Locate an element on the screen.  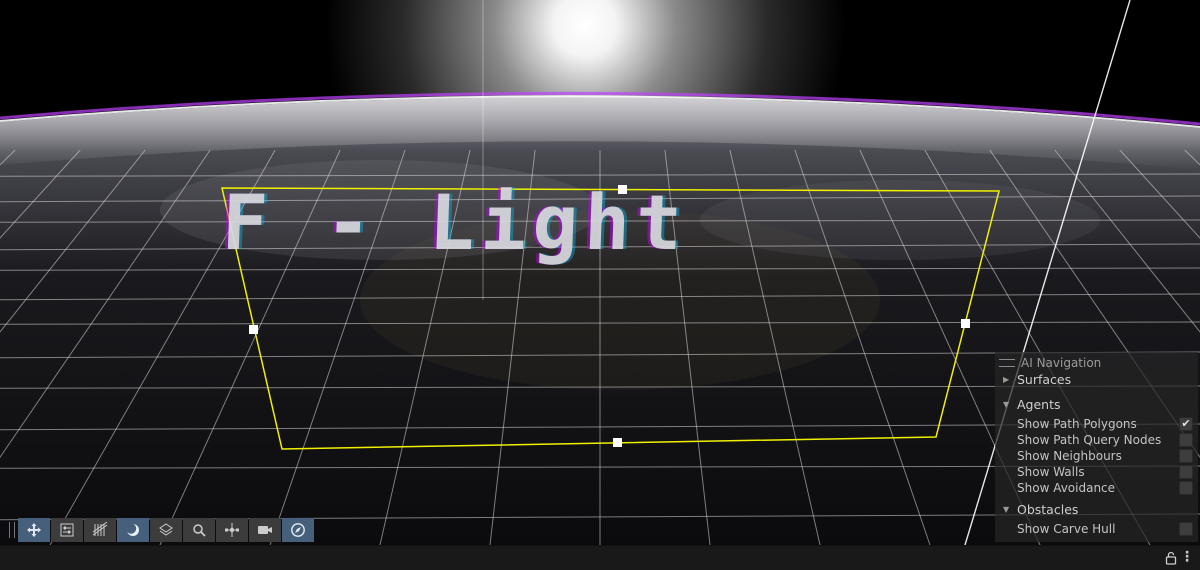
grid-hatch-button is located at coordinates (100, 530).